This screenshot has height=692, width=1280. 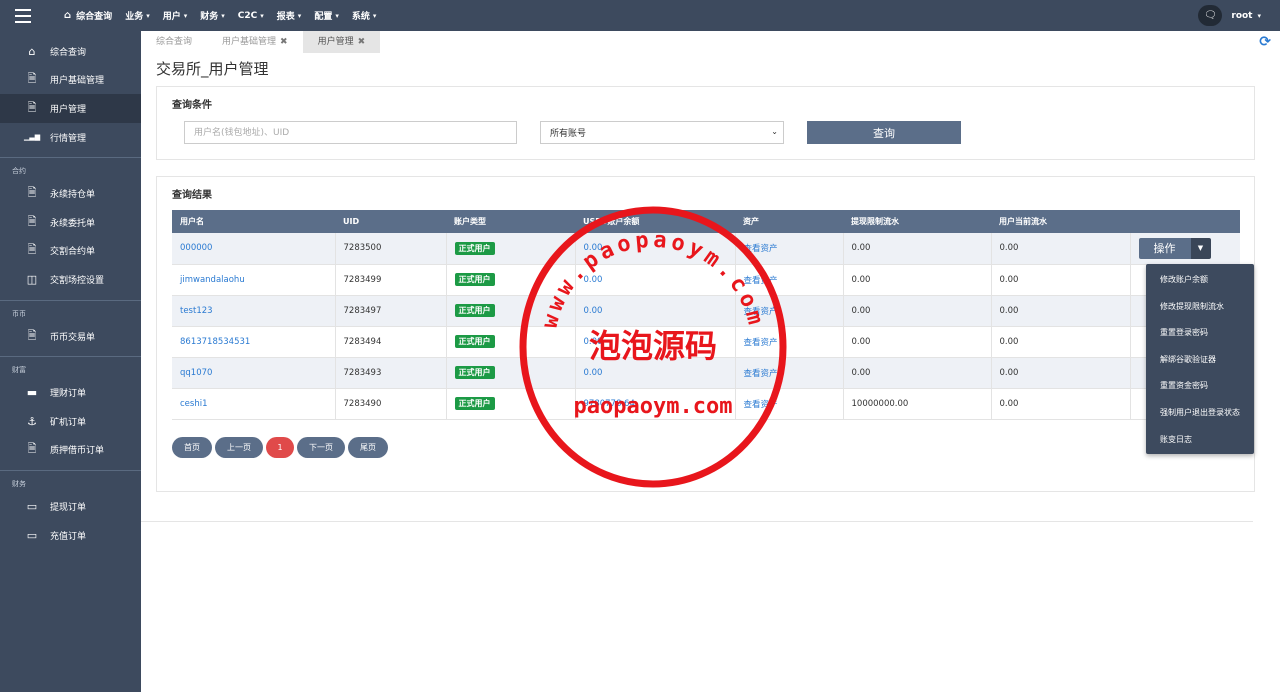 What do you see at coordinates (609, 404) in the screenshot?
I see `balance-link: 9780778.64` at bounding box center [609, 404].